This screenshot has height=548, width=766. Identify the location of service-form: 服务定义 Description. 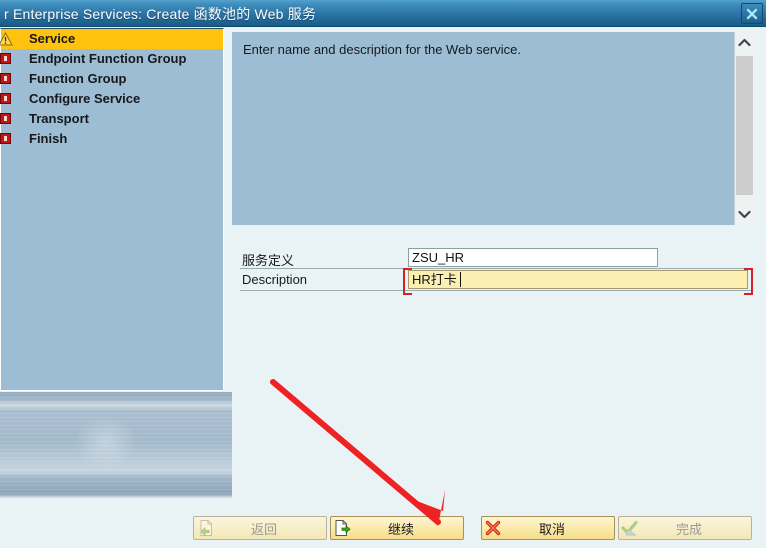
(492, 271).